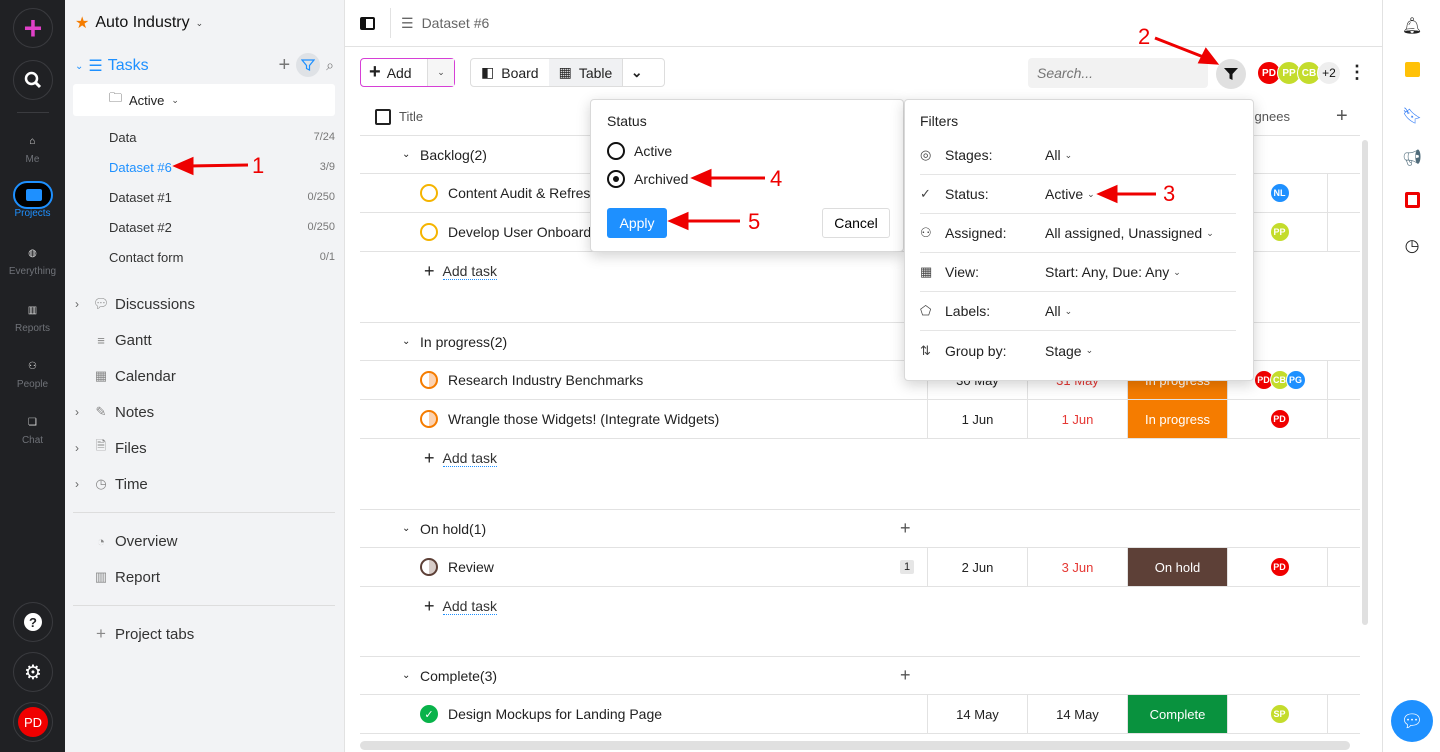 Image resolution: width=1440 pixels, height=752 pixels. I want to click on chat-bubbles-icon: 💬︎, so click(1412, 720).